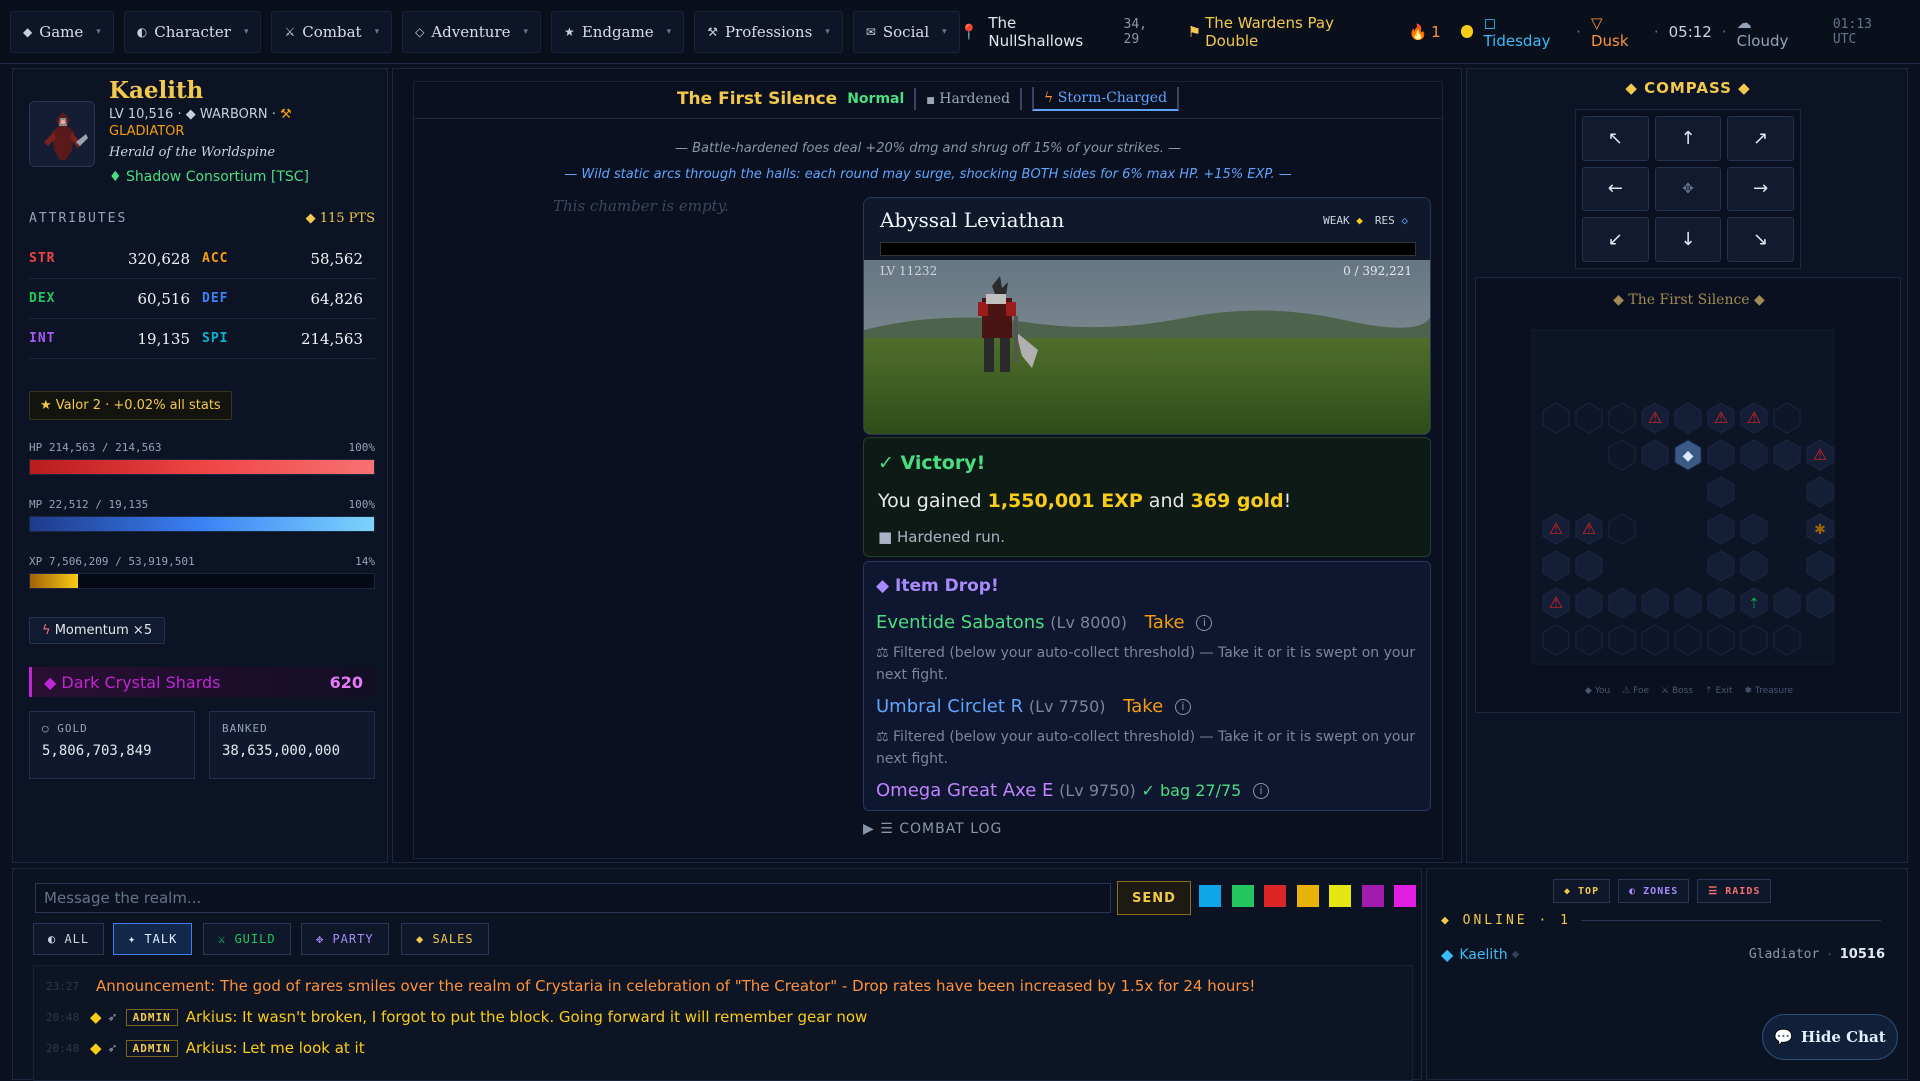 The width and height of the screenshot is (1920, 1081). What do you see at coordinates (618, 31) in the screenshot?
I see `nav-endgame: ★ Endgame ▾` at bounding box center [618, 31].